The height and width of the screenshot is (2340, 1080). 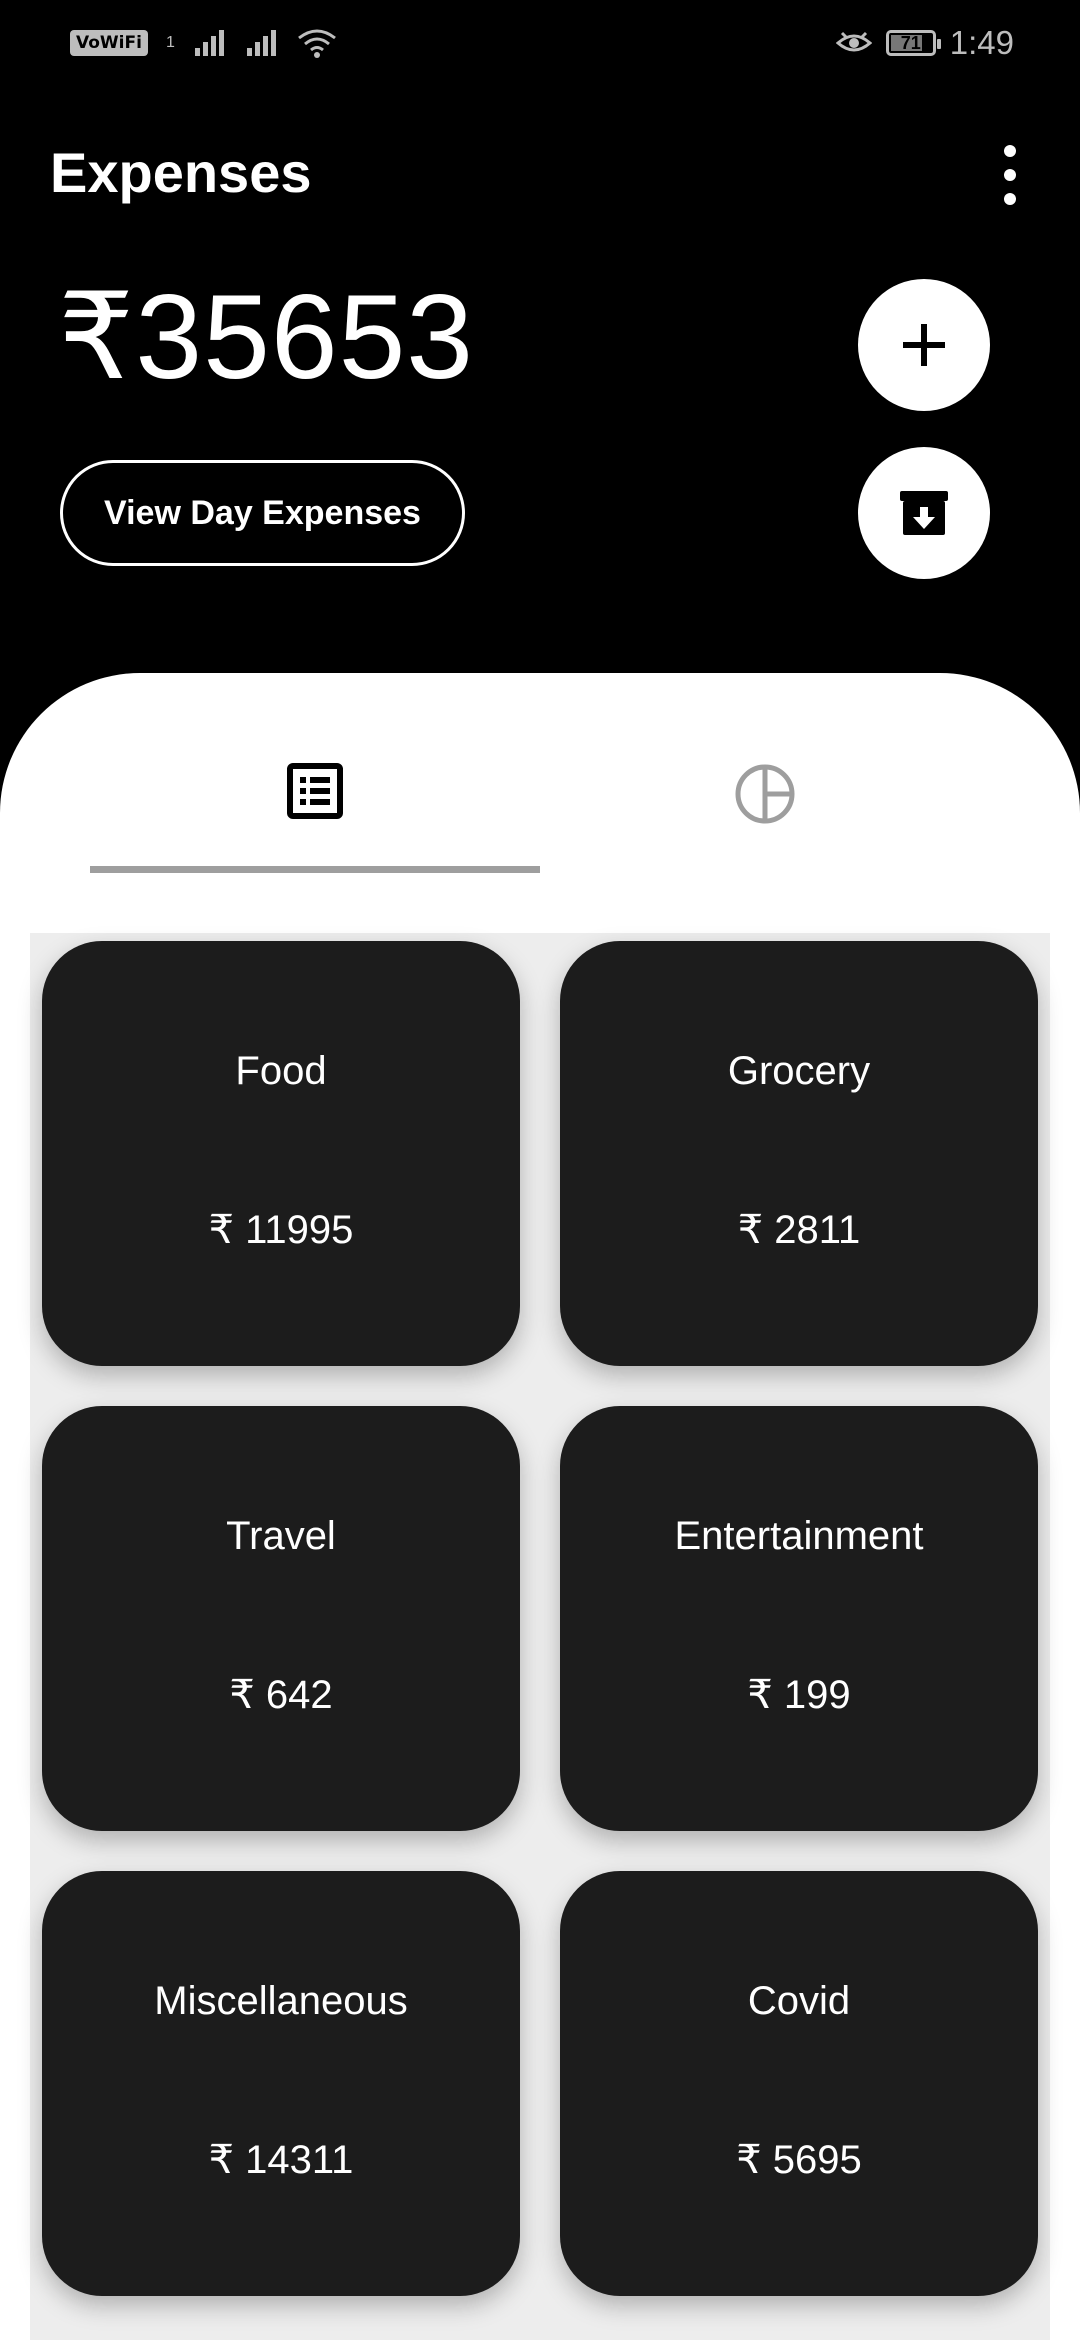 I want to click on view-day-expenses-button: View Day Expenses, so click(x=262, y=513).